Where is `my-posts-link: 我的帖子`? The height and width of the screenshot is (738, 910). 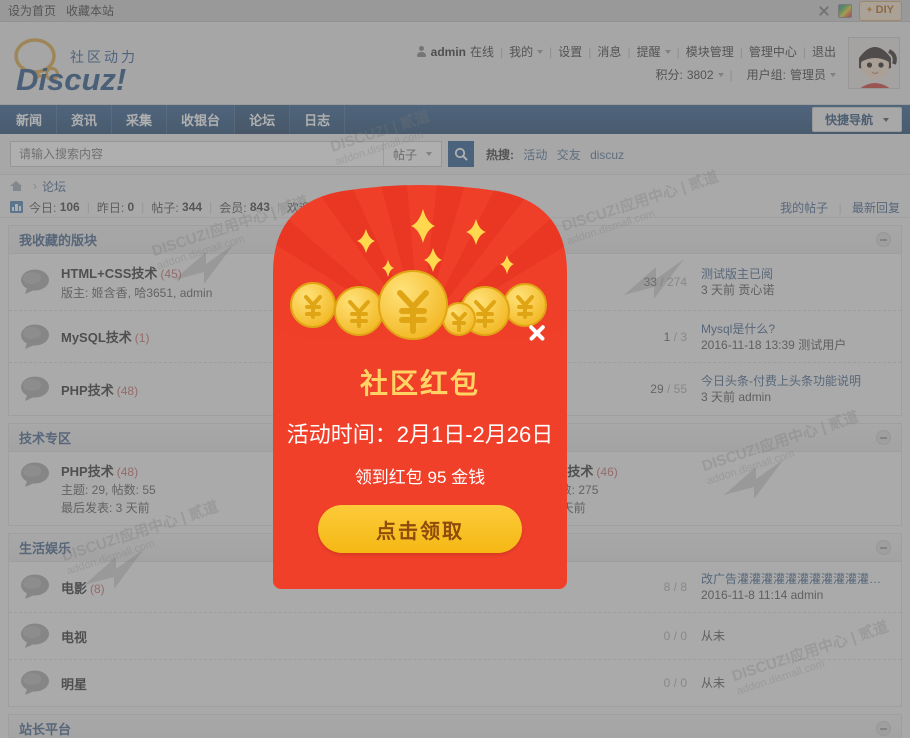 my-posts-link: 我的帖子 is located at coordinates (804, 208).